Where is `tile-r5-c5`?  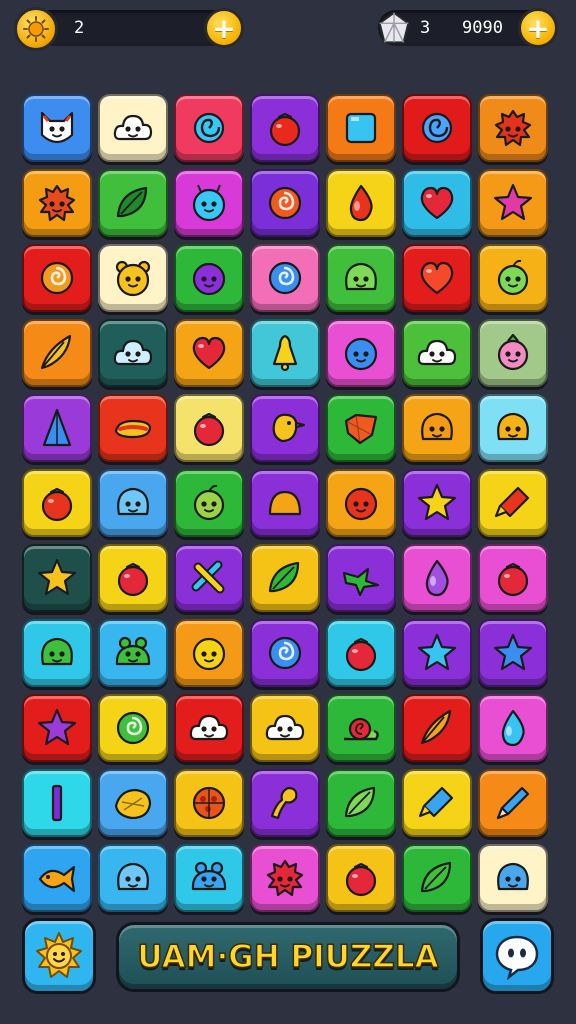 tile-r5-c5 is located at coordinates (361, 428).